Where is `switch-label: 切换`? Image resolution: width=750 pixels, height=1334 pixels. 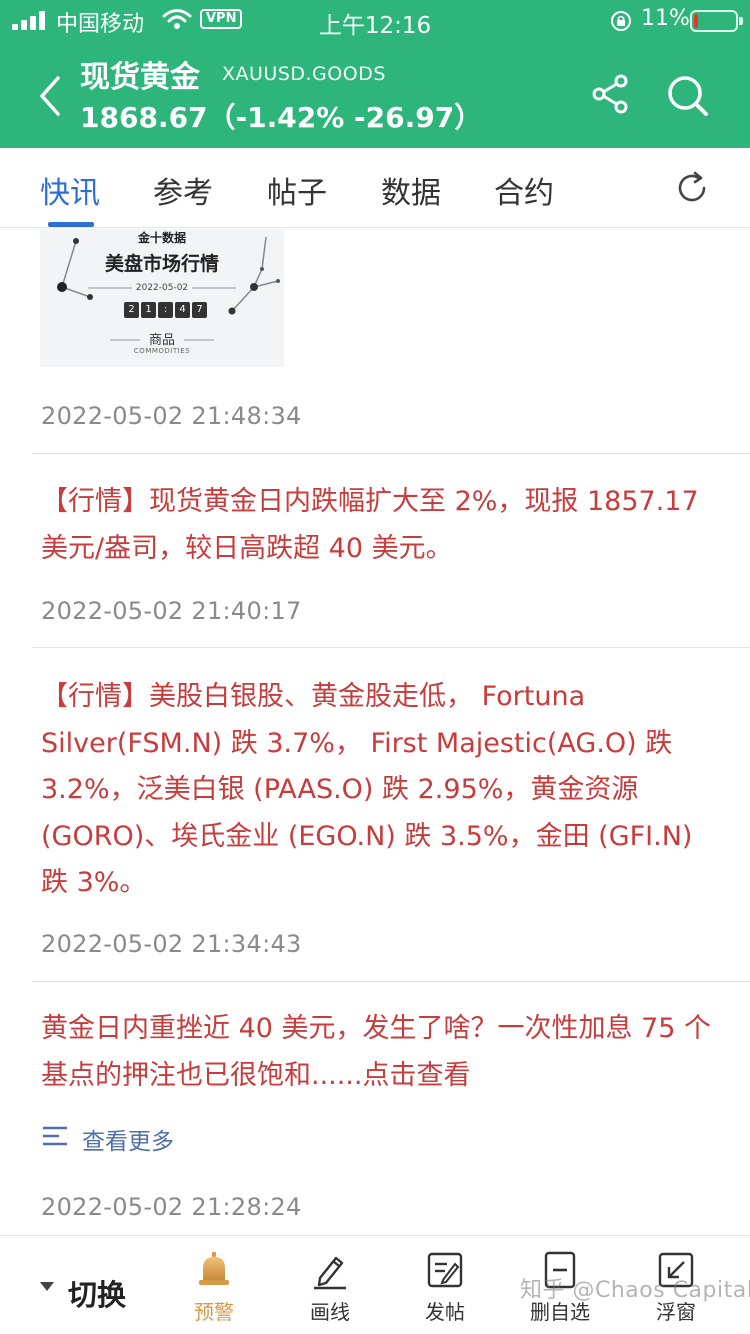 switch-label: 切换 is located at coordinates (97, 1295).